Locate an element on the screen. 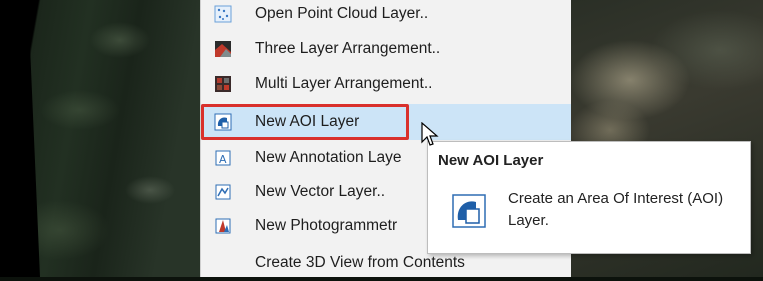  menu-item-label: New Photogrammetr is located at coordinates (326, 225).